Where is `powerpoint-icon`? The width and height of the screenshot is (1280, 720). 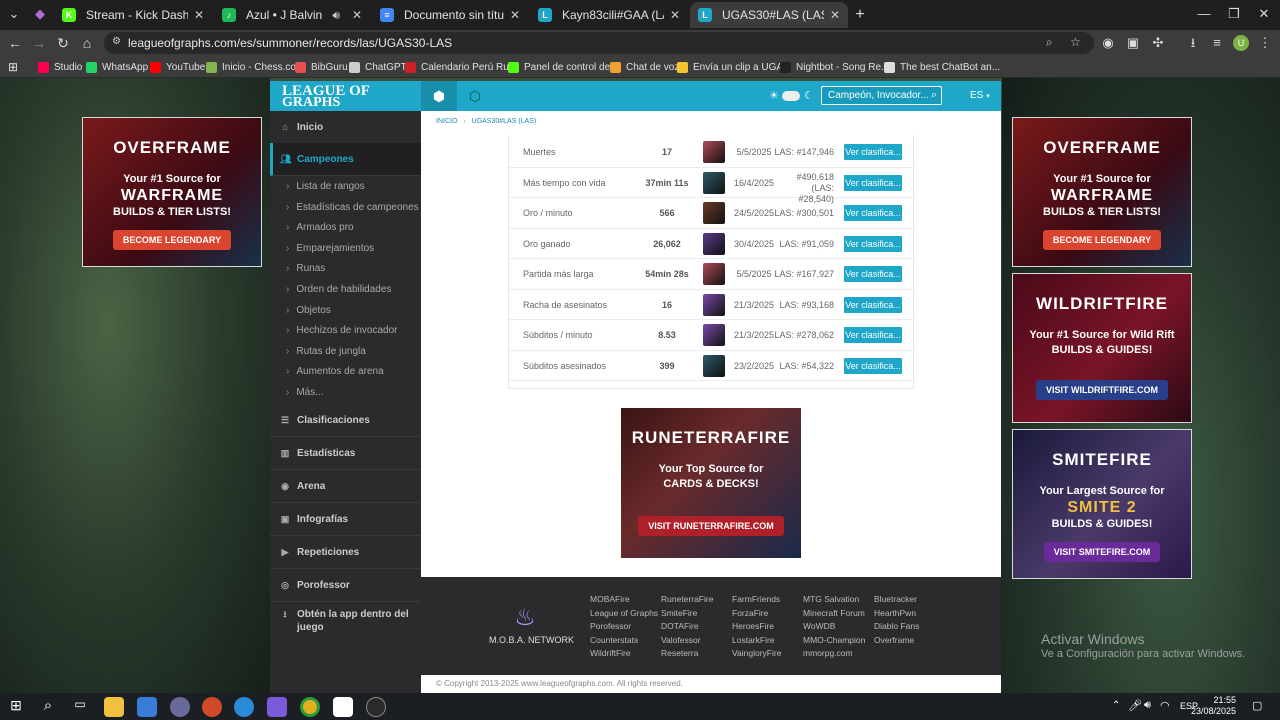
powerpoint-icon is located at coordinates (212, 707).